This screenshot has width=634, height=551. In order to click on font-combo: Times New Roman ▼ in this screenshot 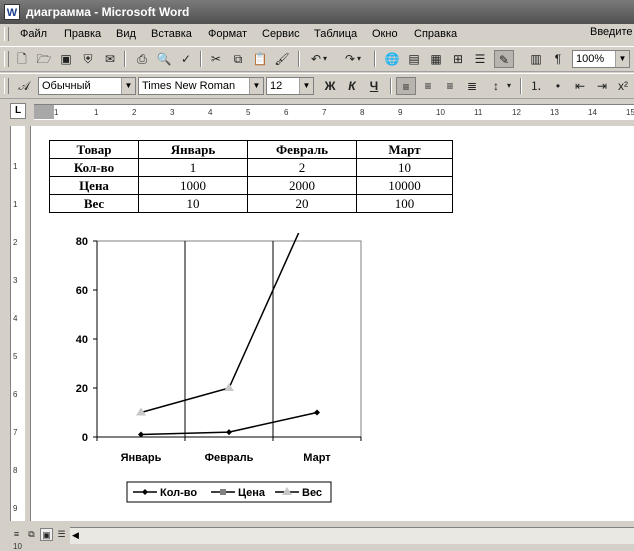, I will do `click(201, 86)`.